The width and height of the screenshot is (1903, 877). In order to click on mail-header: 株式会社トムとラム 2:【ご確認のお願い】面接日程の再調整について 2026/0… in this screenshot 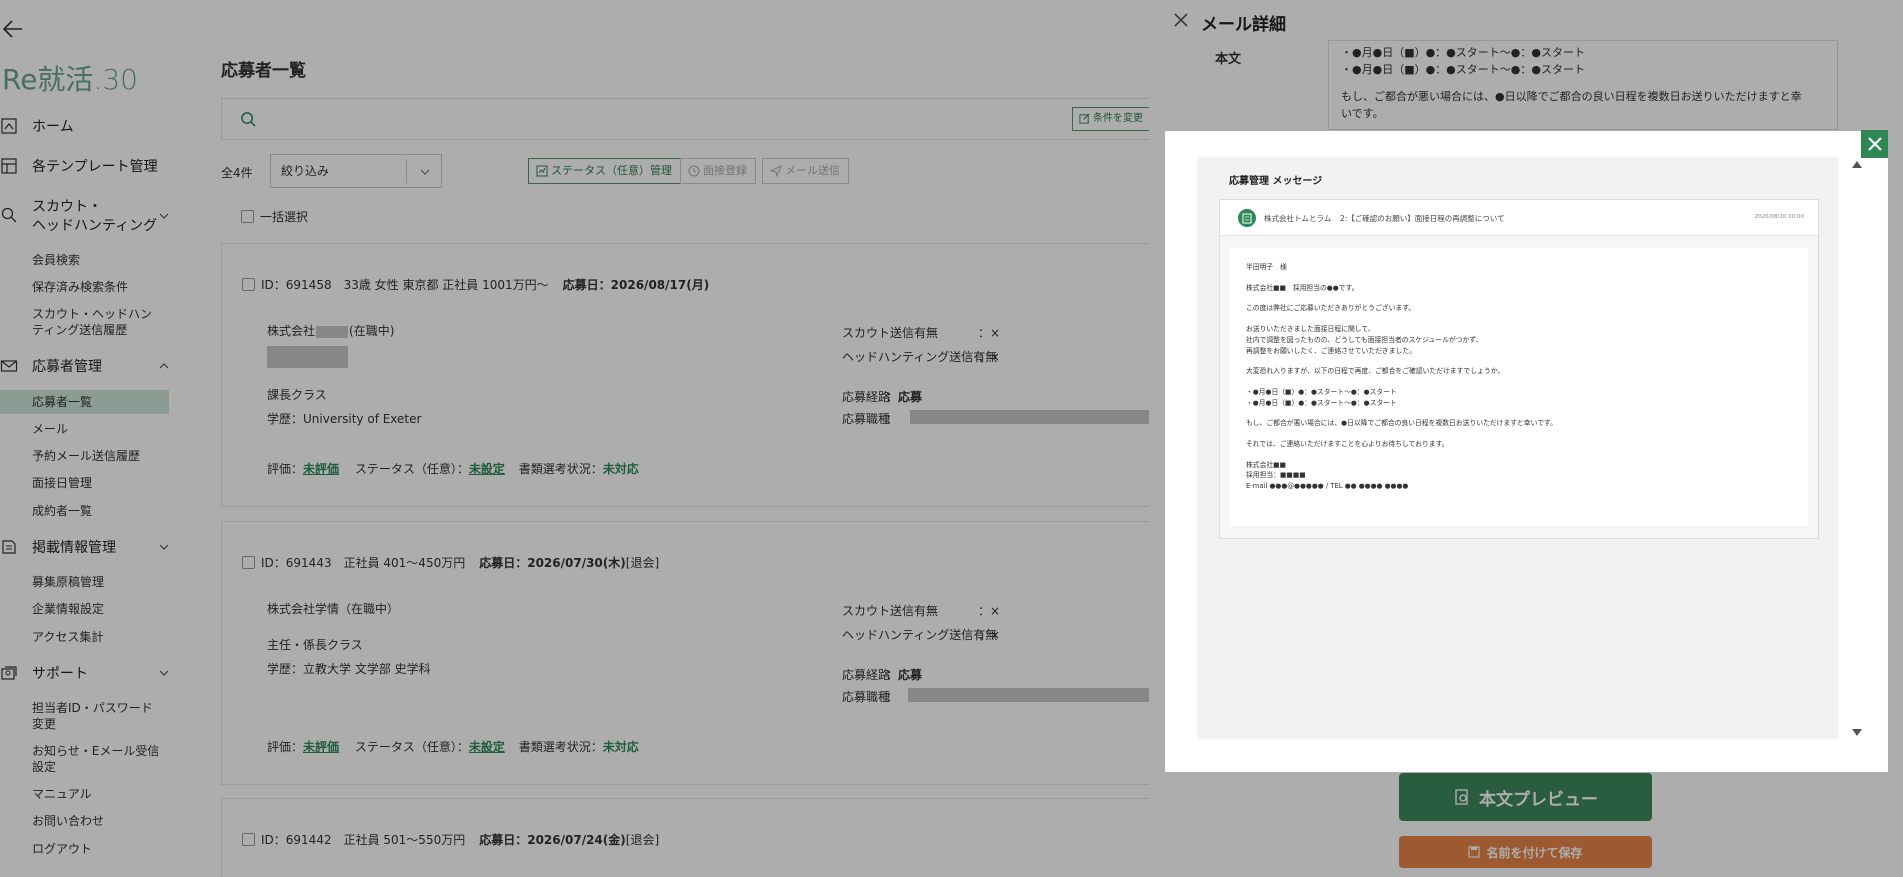, I will do `click(1519, 218)`.